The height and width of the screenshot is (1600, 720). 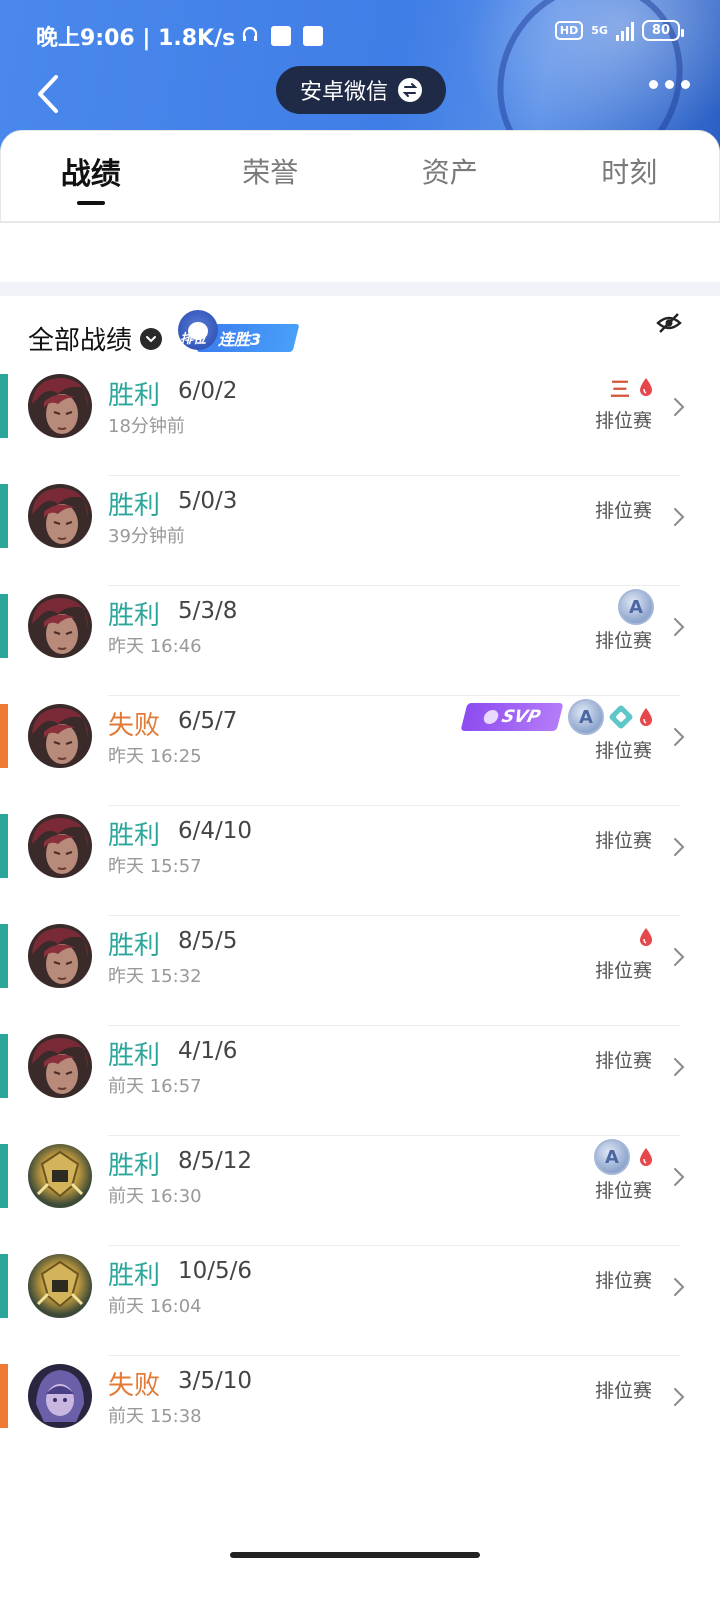 What do you see at coordinates (410, 90) in the screenshot?
I see `swap-icon` at bounding box center [410, 90].